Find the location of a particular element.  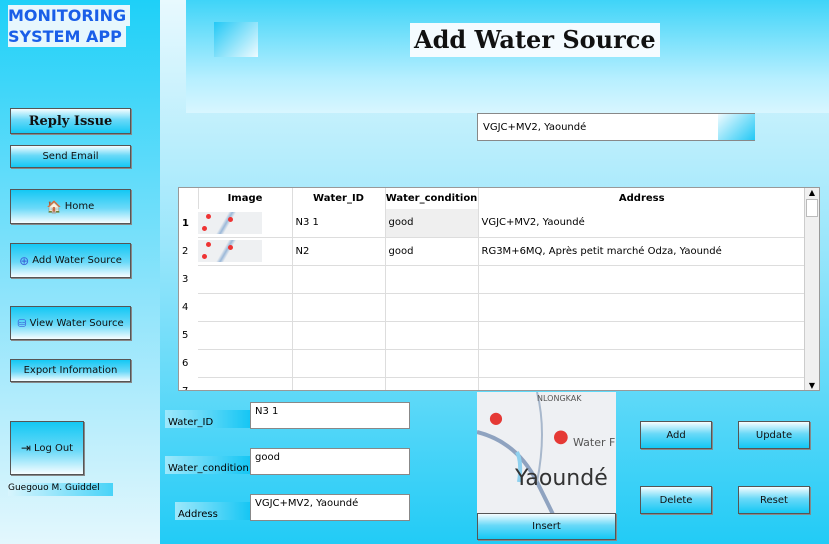

col-address: Address is located at coordinates (642, 198).